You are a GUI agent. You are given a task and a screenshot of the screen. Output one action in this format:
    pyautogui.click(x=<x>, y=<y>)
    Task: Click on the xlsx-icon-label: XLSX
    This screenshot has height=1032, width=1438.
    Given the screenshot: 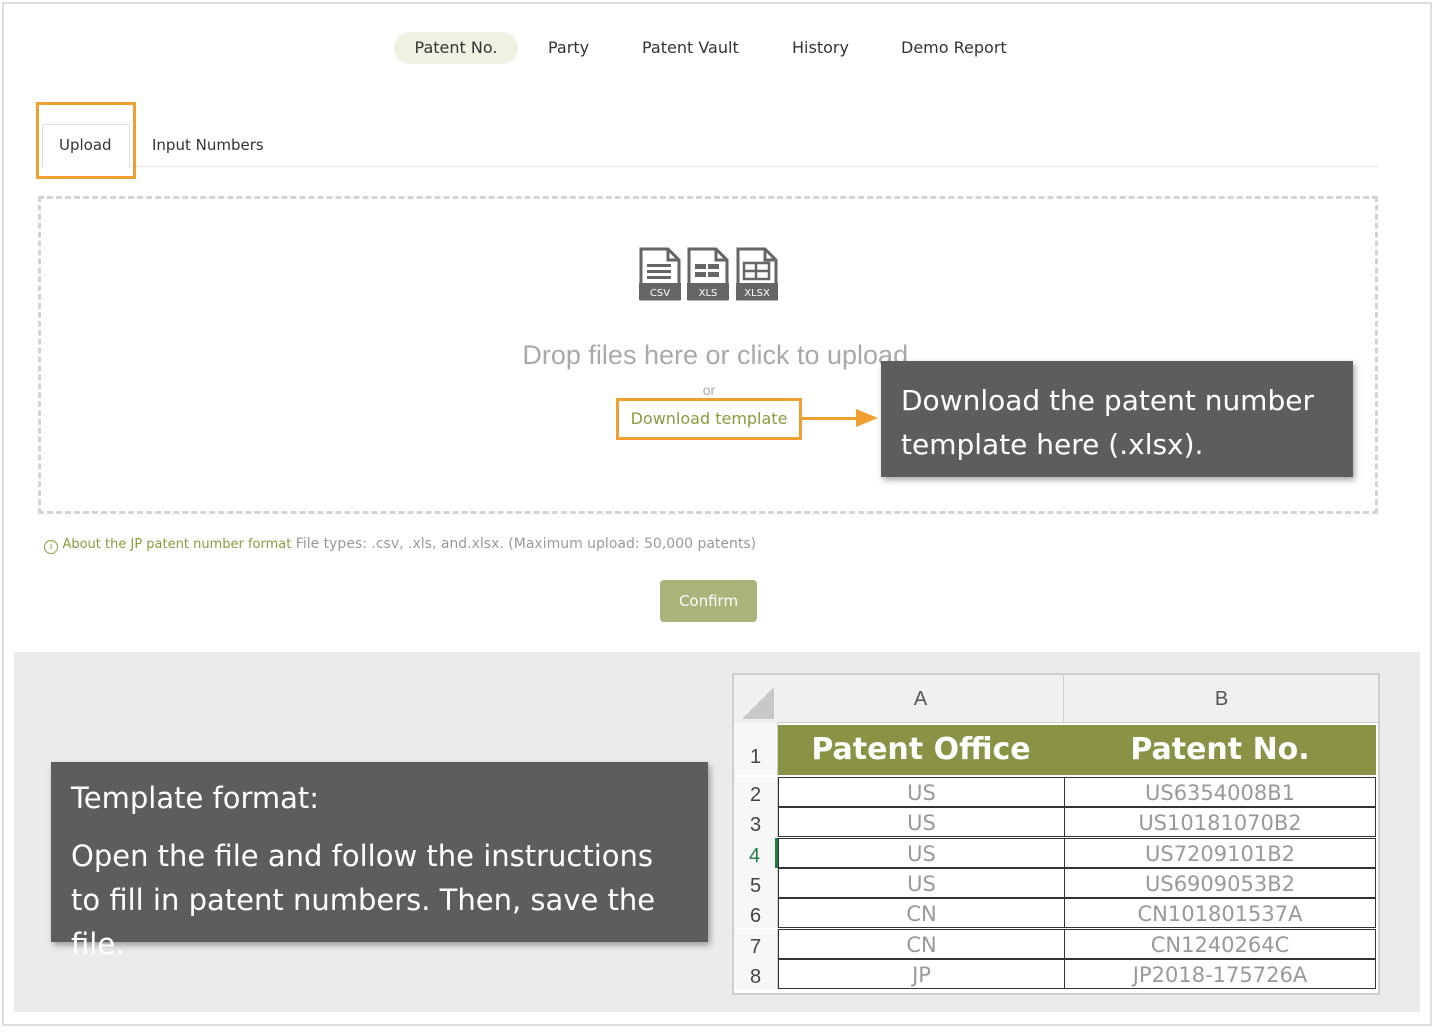 What is the action you would take?
    pyautogui.click(x=757, y=293)
    